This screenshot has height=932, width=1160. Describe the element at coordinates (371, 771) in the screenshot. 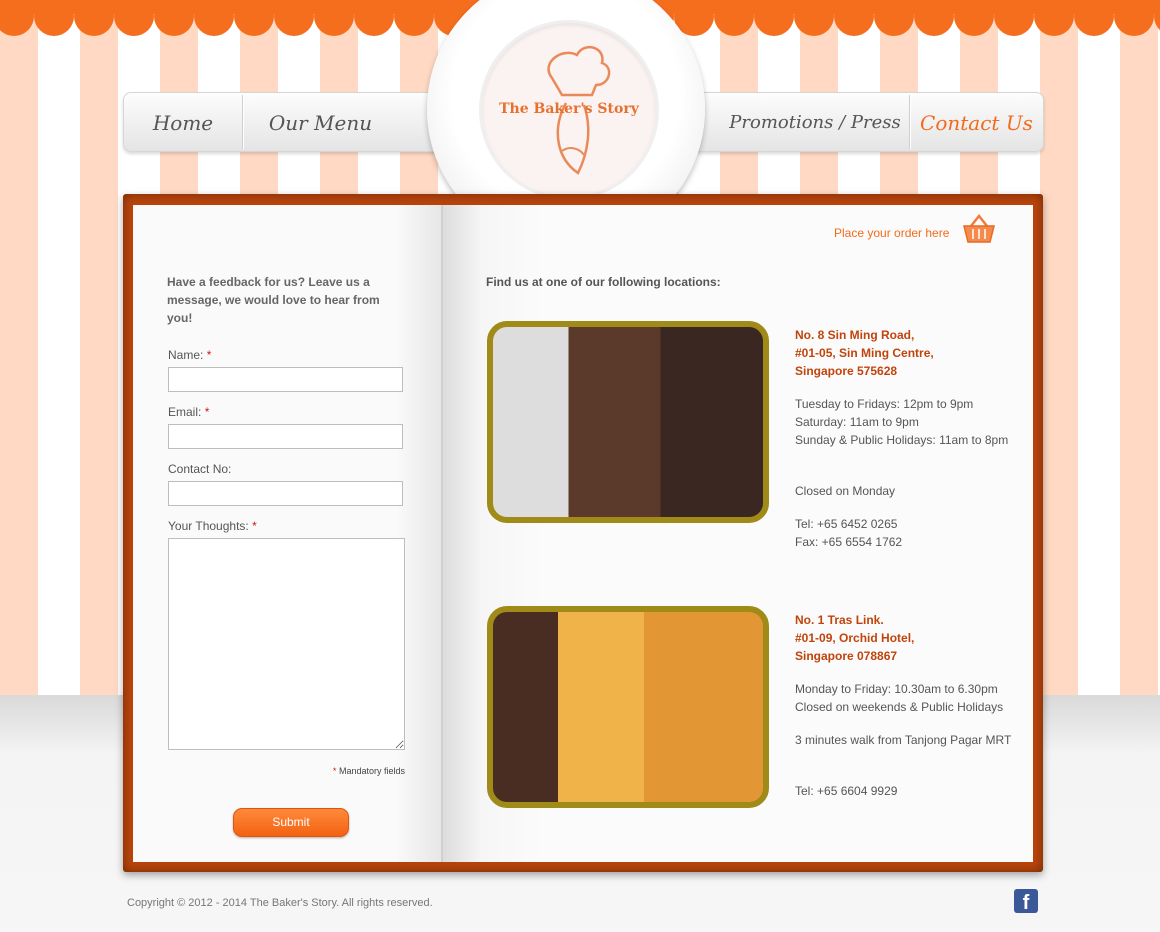

I see `mandatory-note-text: Mandatory fields` at that location.